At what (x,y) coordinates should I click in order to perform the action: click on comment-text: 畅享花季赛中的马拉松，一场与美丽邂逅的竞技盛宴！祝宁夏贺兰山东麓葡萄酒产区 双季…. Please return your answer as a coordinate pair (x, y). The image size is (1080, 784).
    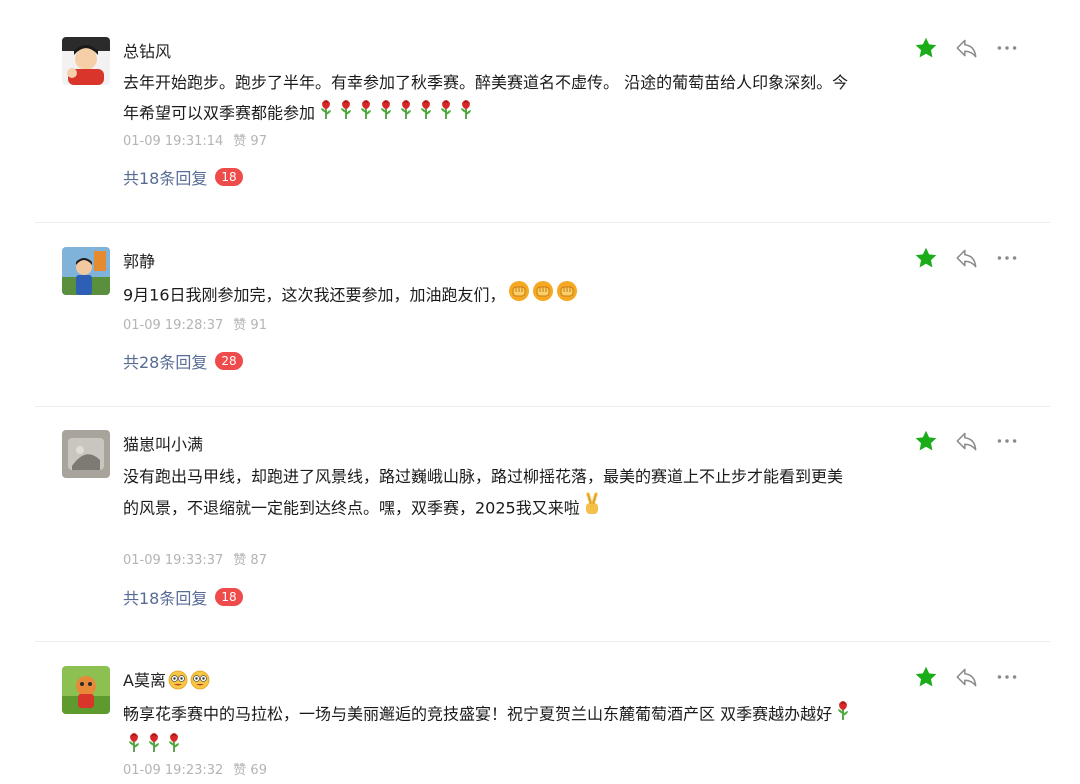
    Looking at the image, I should click on (488, 731).